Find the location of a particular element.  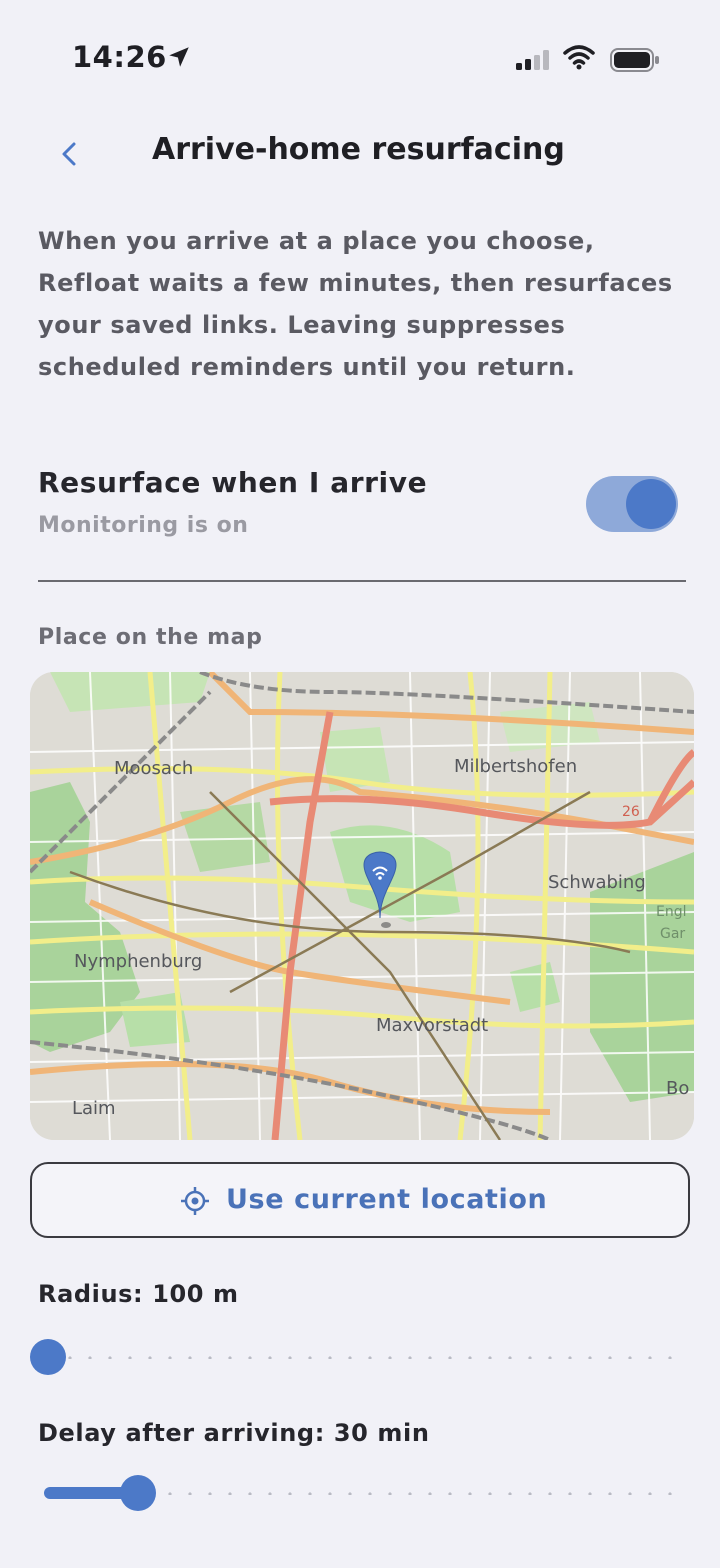

delay-slider is located at coordinates (360, 1493).